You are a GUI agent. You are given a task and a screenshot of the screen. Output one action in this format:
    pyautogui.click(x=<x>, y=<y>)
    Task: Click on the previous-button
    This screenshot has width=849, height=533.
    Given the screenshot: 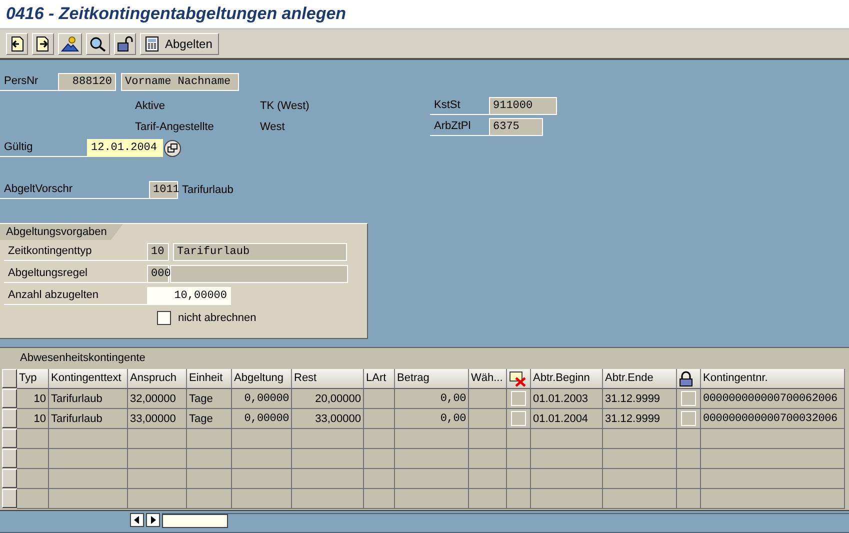 What is the action you would take?
    pyautogui.click(x=17, y=44)
    